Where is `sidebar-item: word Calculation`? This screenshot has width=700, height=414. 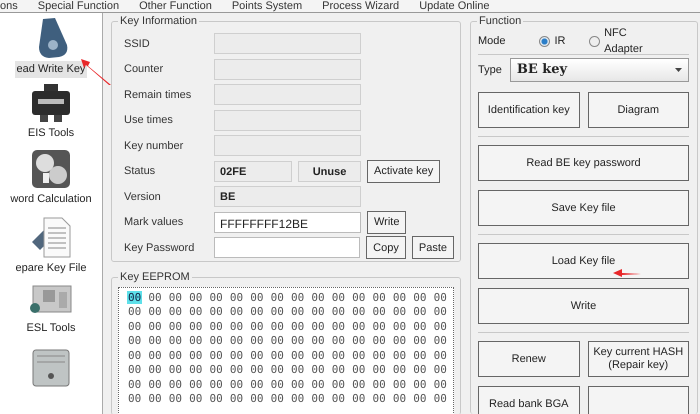
sidebar-item: word Calculation is located at coordinates (51, 199).